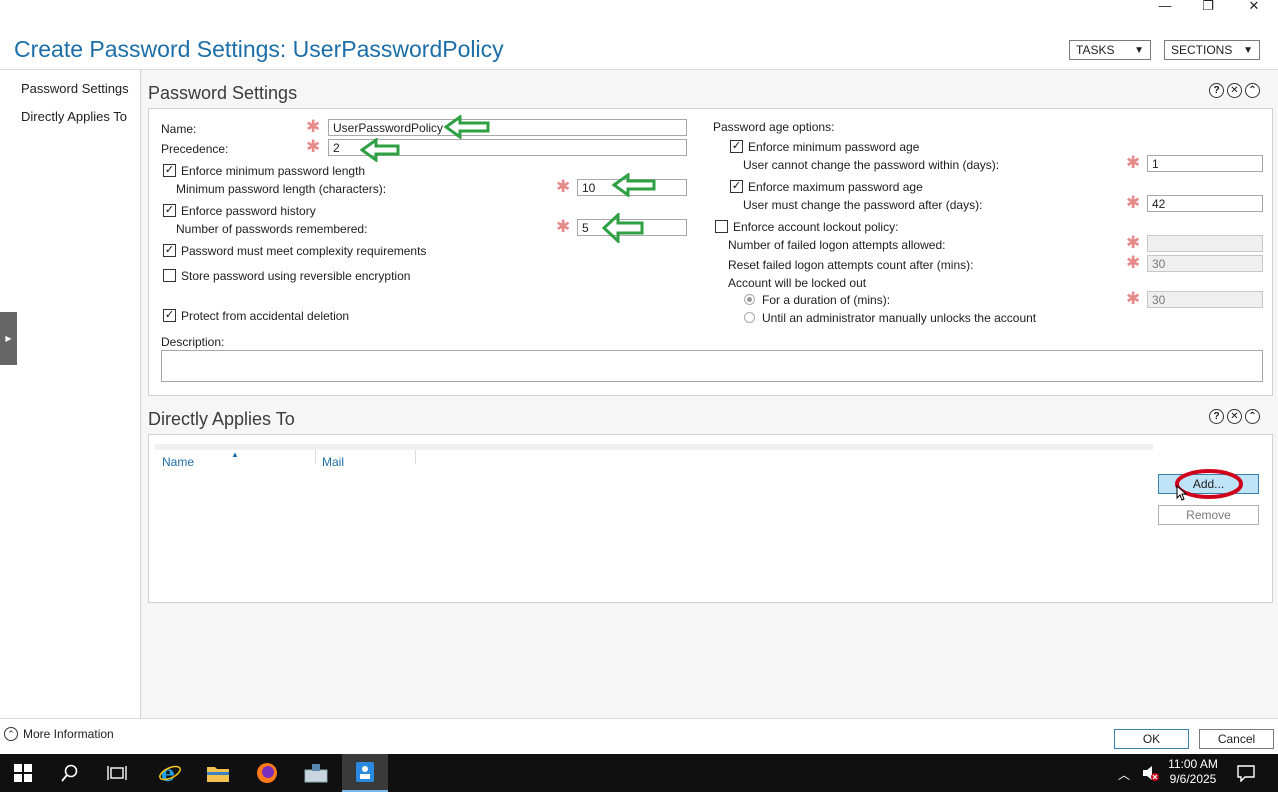  I want to click on sort-ascending-icon: ▲, so click(235, 454).